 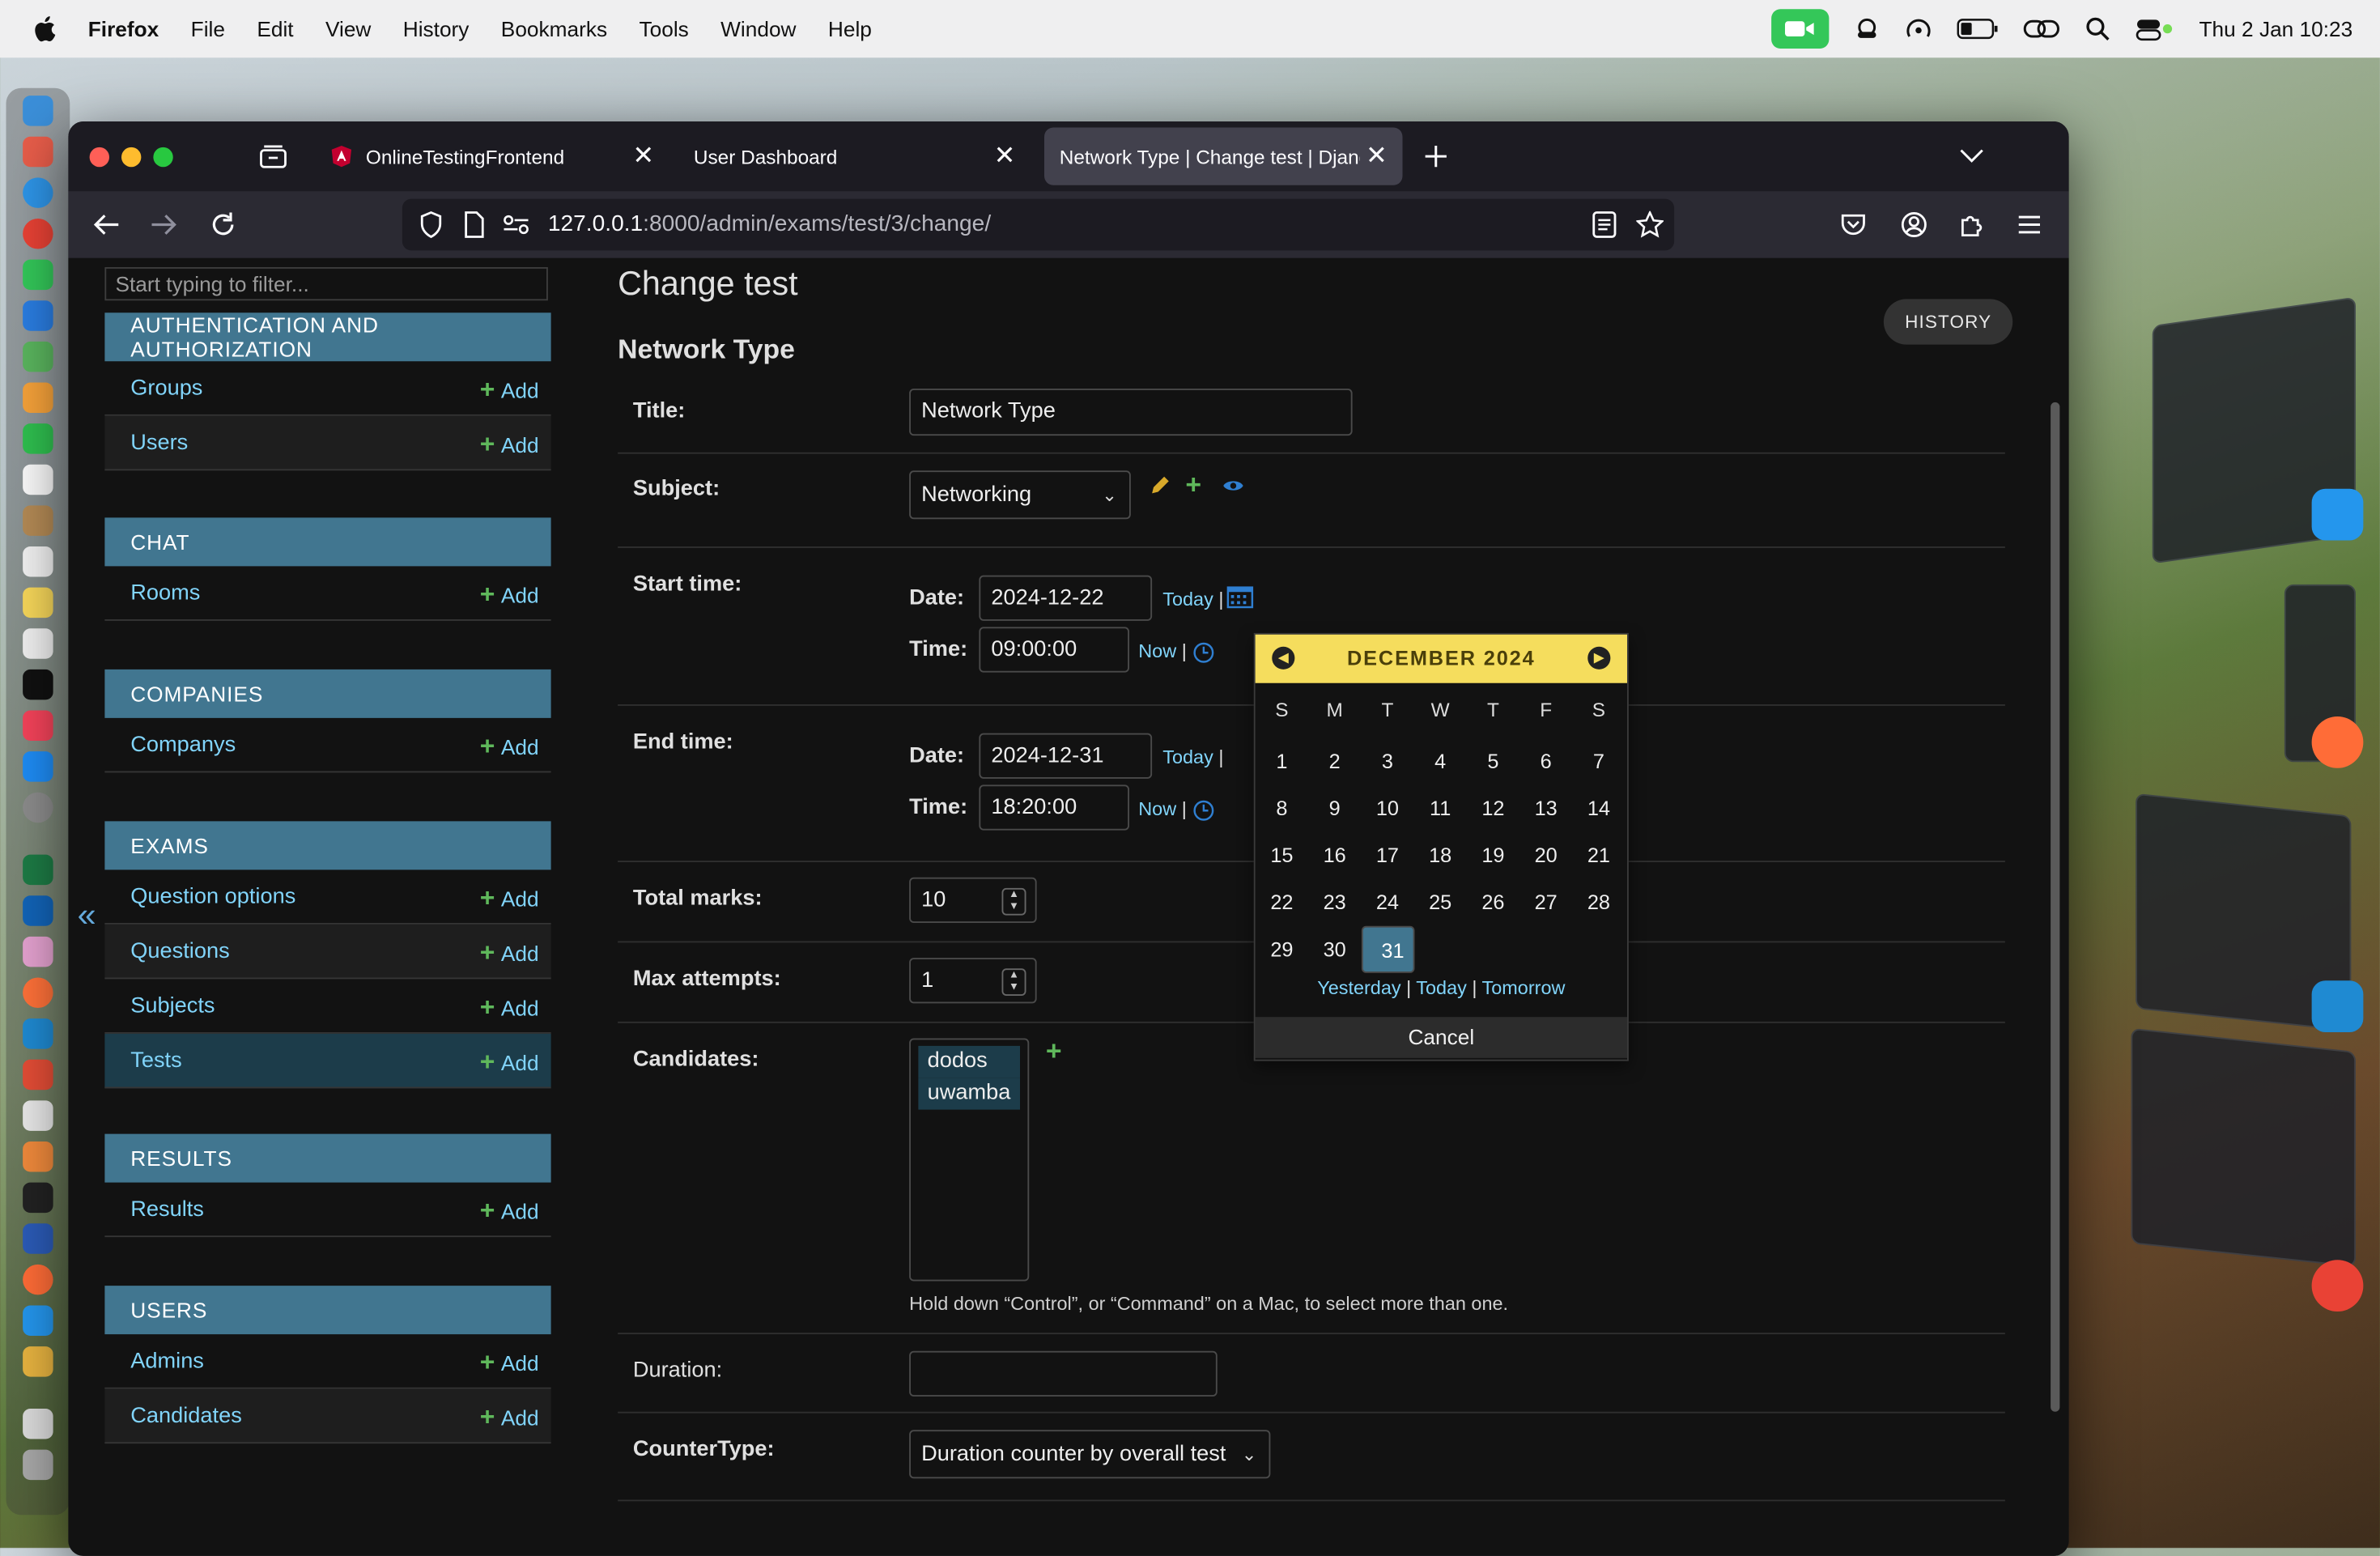 What do you see at coordinates (1387, 949) in the screenshot?
I see `calendar-day: 31` at bounding box center [1387, 949].